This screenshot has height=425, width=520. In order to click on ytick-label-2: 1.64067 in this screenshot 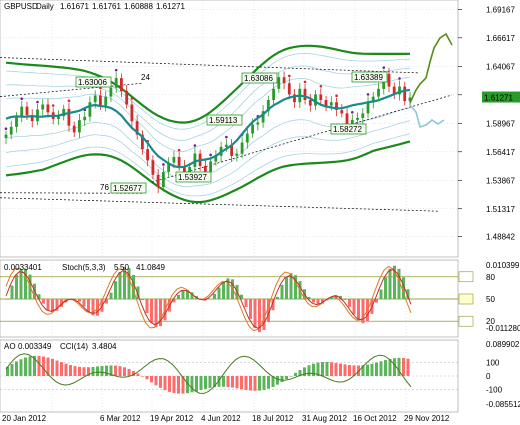, I will do `click(500, 66)`.